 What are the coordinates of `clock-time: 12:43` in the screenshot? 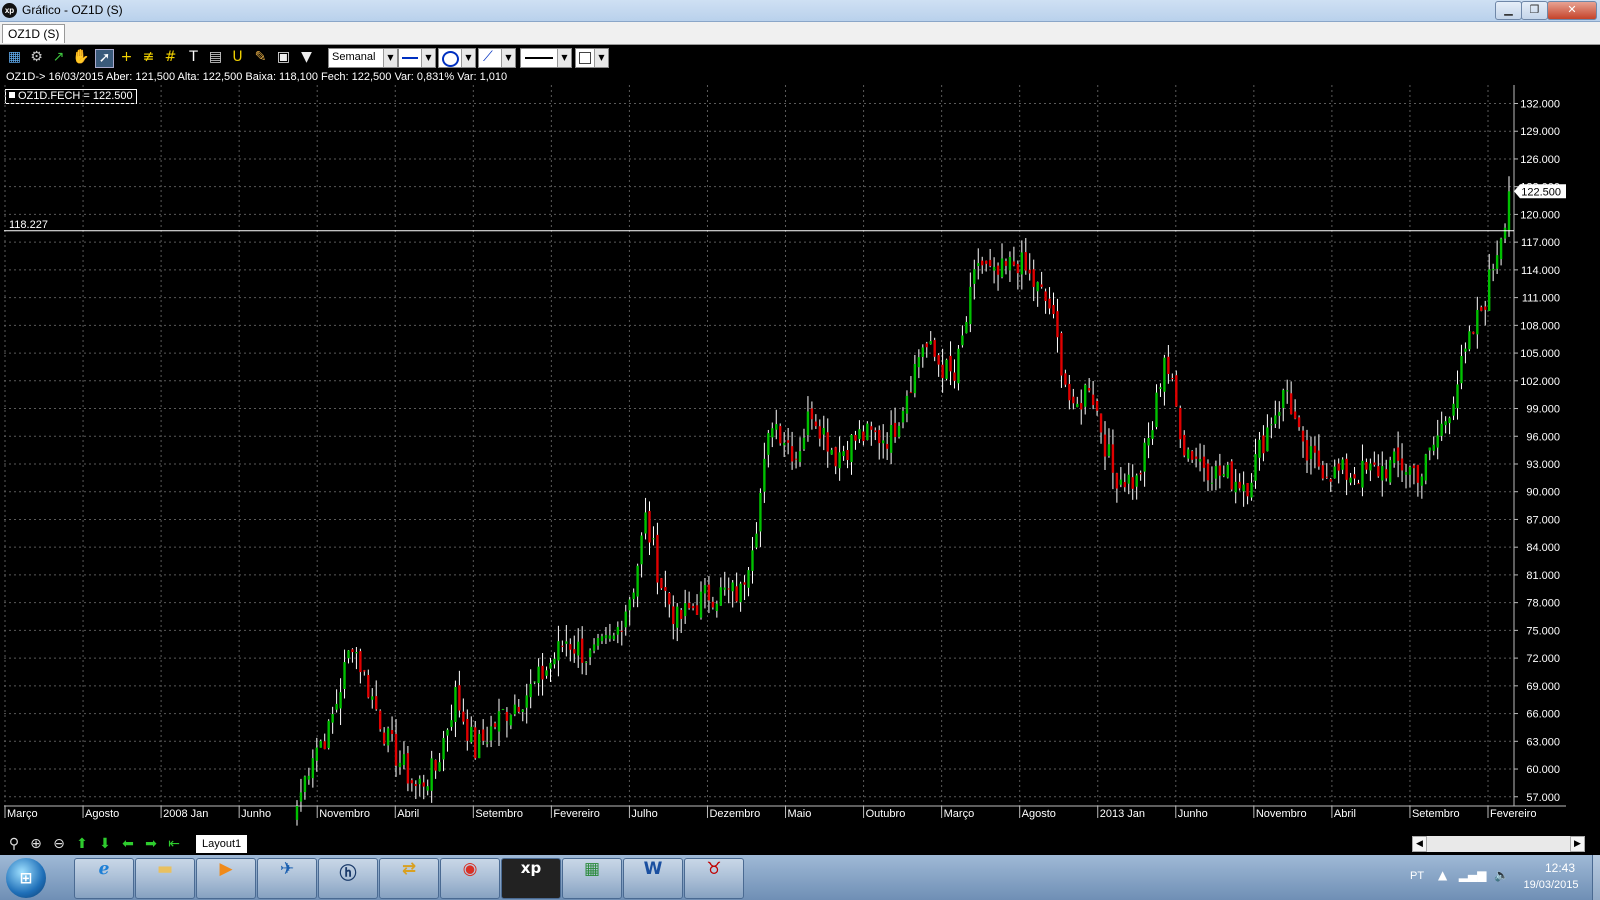 It's located at (1560, 868).